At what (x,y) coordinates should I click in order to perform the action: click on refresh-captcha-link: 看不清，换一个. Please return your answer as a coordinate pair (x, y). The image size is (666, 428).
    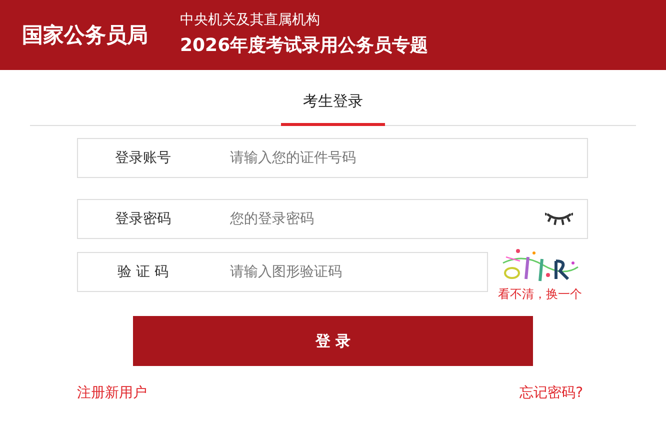
    Looking at the image, I should click on (540, 294).